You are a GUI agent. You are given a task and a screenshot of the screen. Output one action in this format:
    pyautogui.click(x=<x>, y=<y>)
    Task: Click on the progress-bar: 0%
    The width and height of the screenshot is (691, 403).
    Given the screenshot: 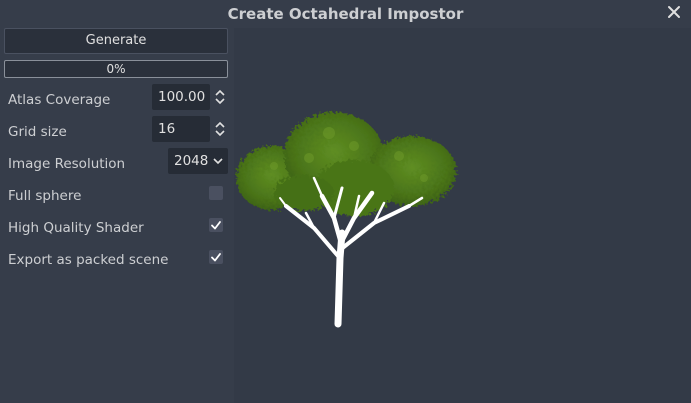 What is the action you would take?
    pyautogui.click(x=116, y=69)
    